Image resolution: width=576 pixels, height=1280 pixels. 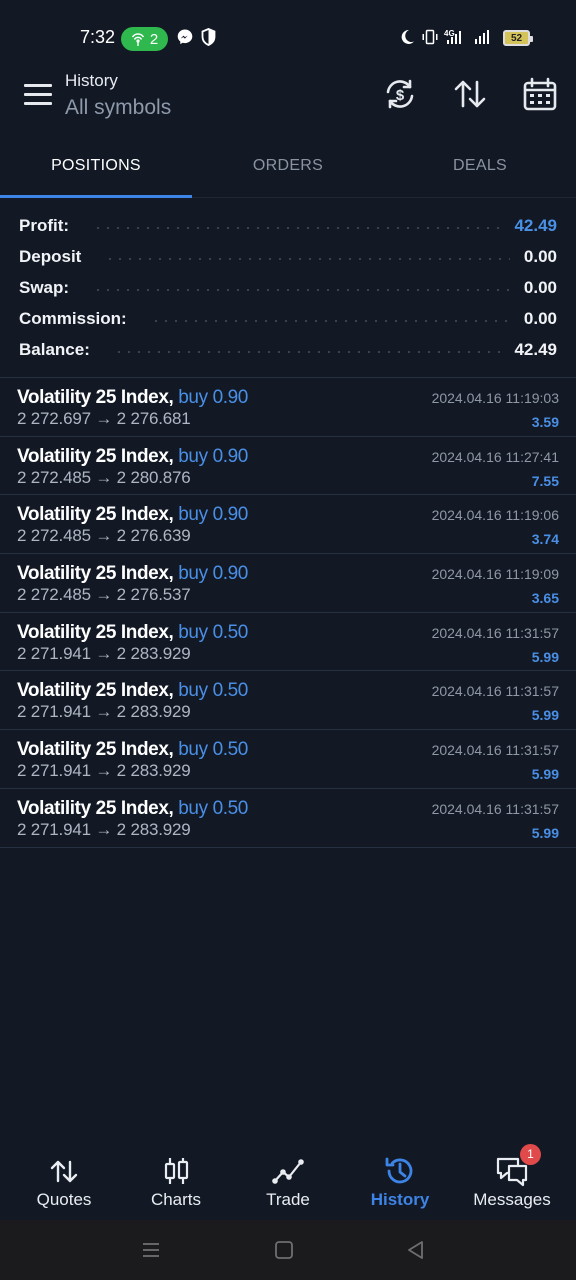 What do you see at coordinates (96, 168) in the screenshot?
I see `tab-positions: POSITIONS` at bounding box center [96, 168].